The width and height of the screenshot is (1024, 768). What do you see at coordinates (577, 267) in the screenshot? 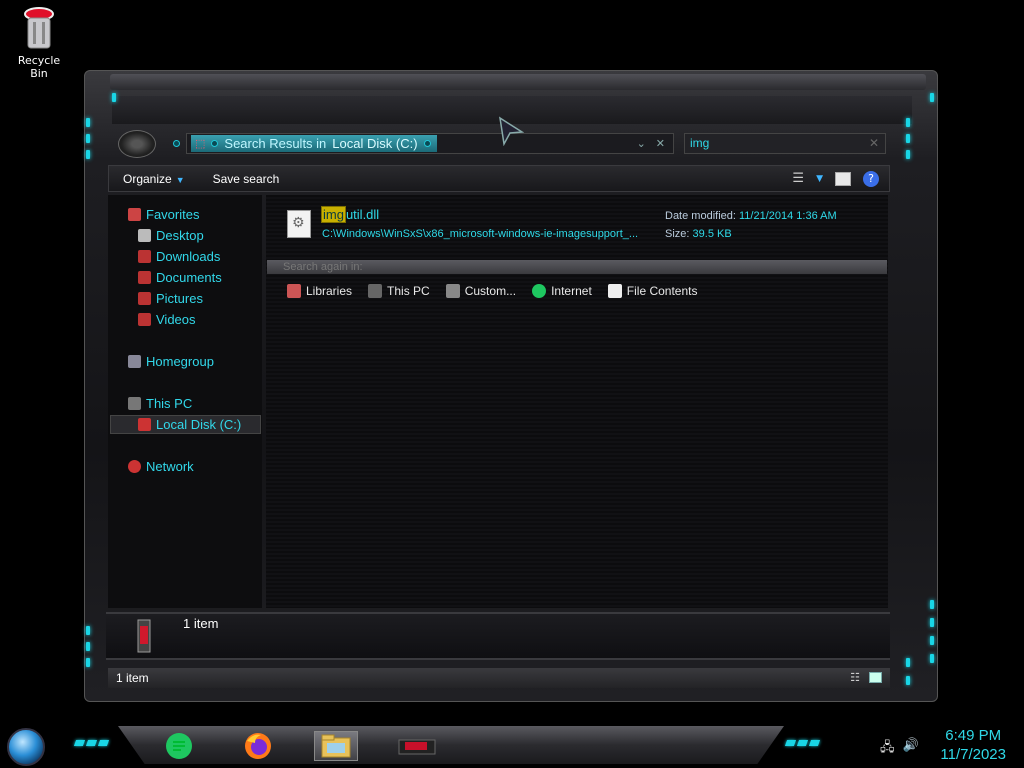
I see `search-again-header: Search again in:` at bounding box center [577, 267].